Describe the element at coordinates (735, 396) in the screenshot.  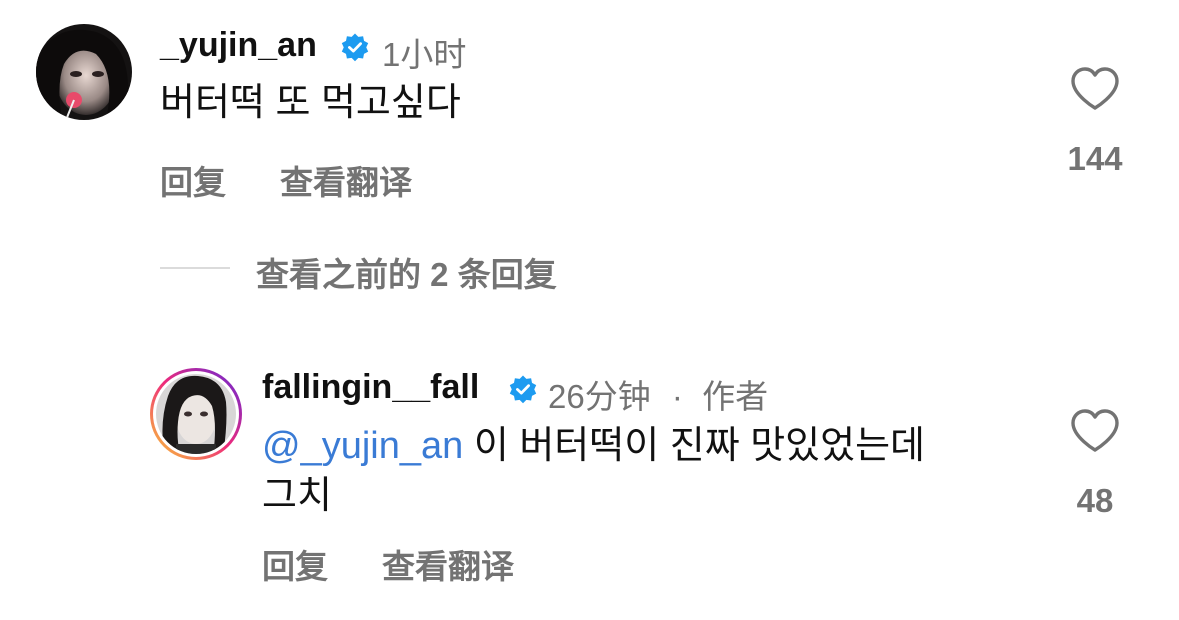
I see `author-label: 作者` at that location.